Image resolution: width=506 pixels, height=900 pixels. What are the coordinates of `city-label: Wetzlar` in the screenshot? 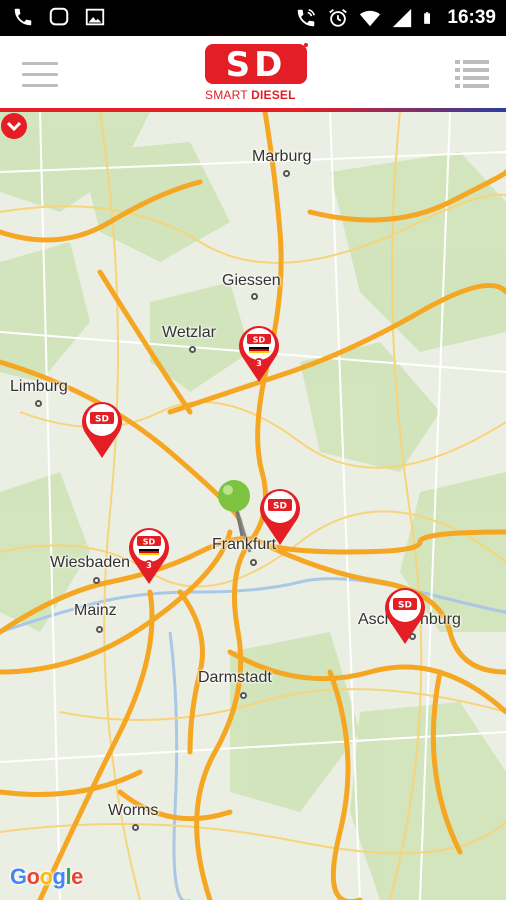 It's located at (189, 332).